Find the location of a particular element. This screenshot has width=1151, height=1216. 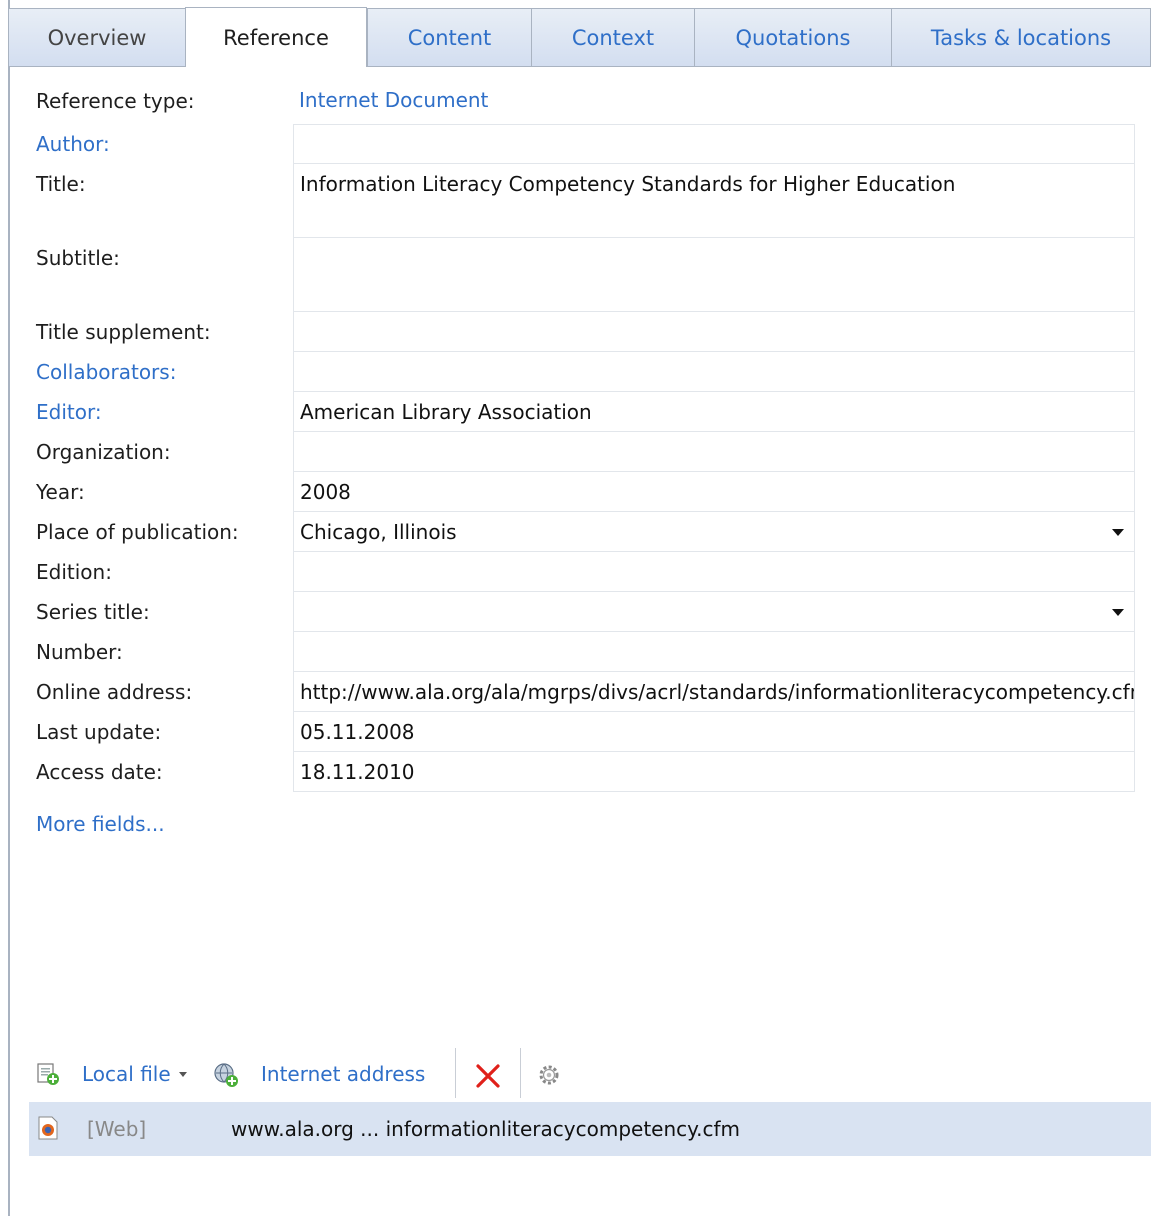

tab-context: Context is located at coordinates (613, 37).